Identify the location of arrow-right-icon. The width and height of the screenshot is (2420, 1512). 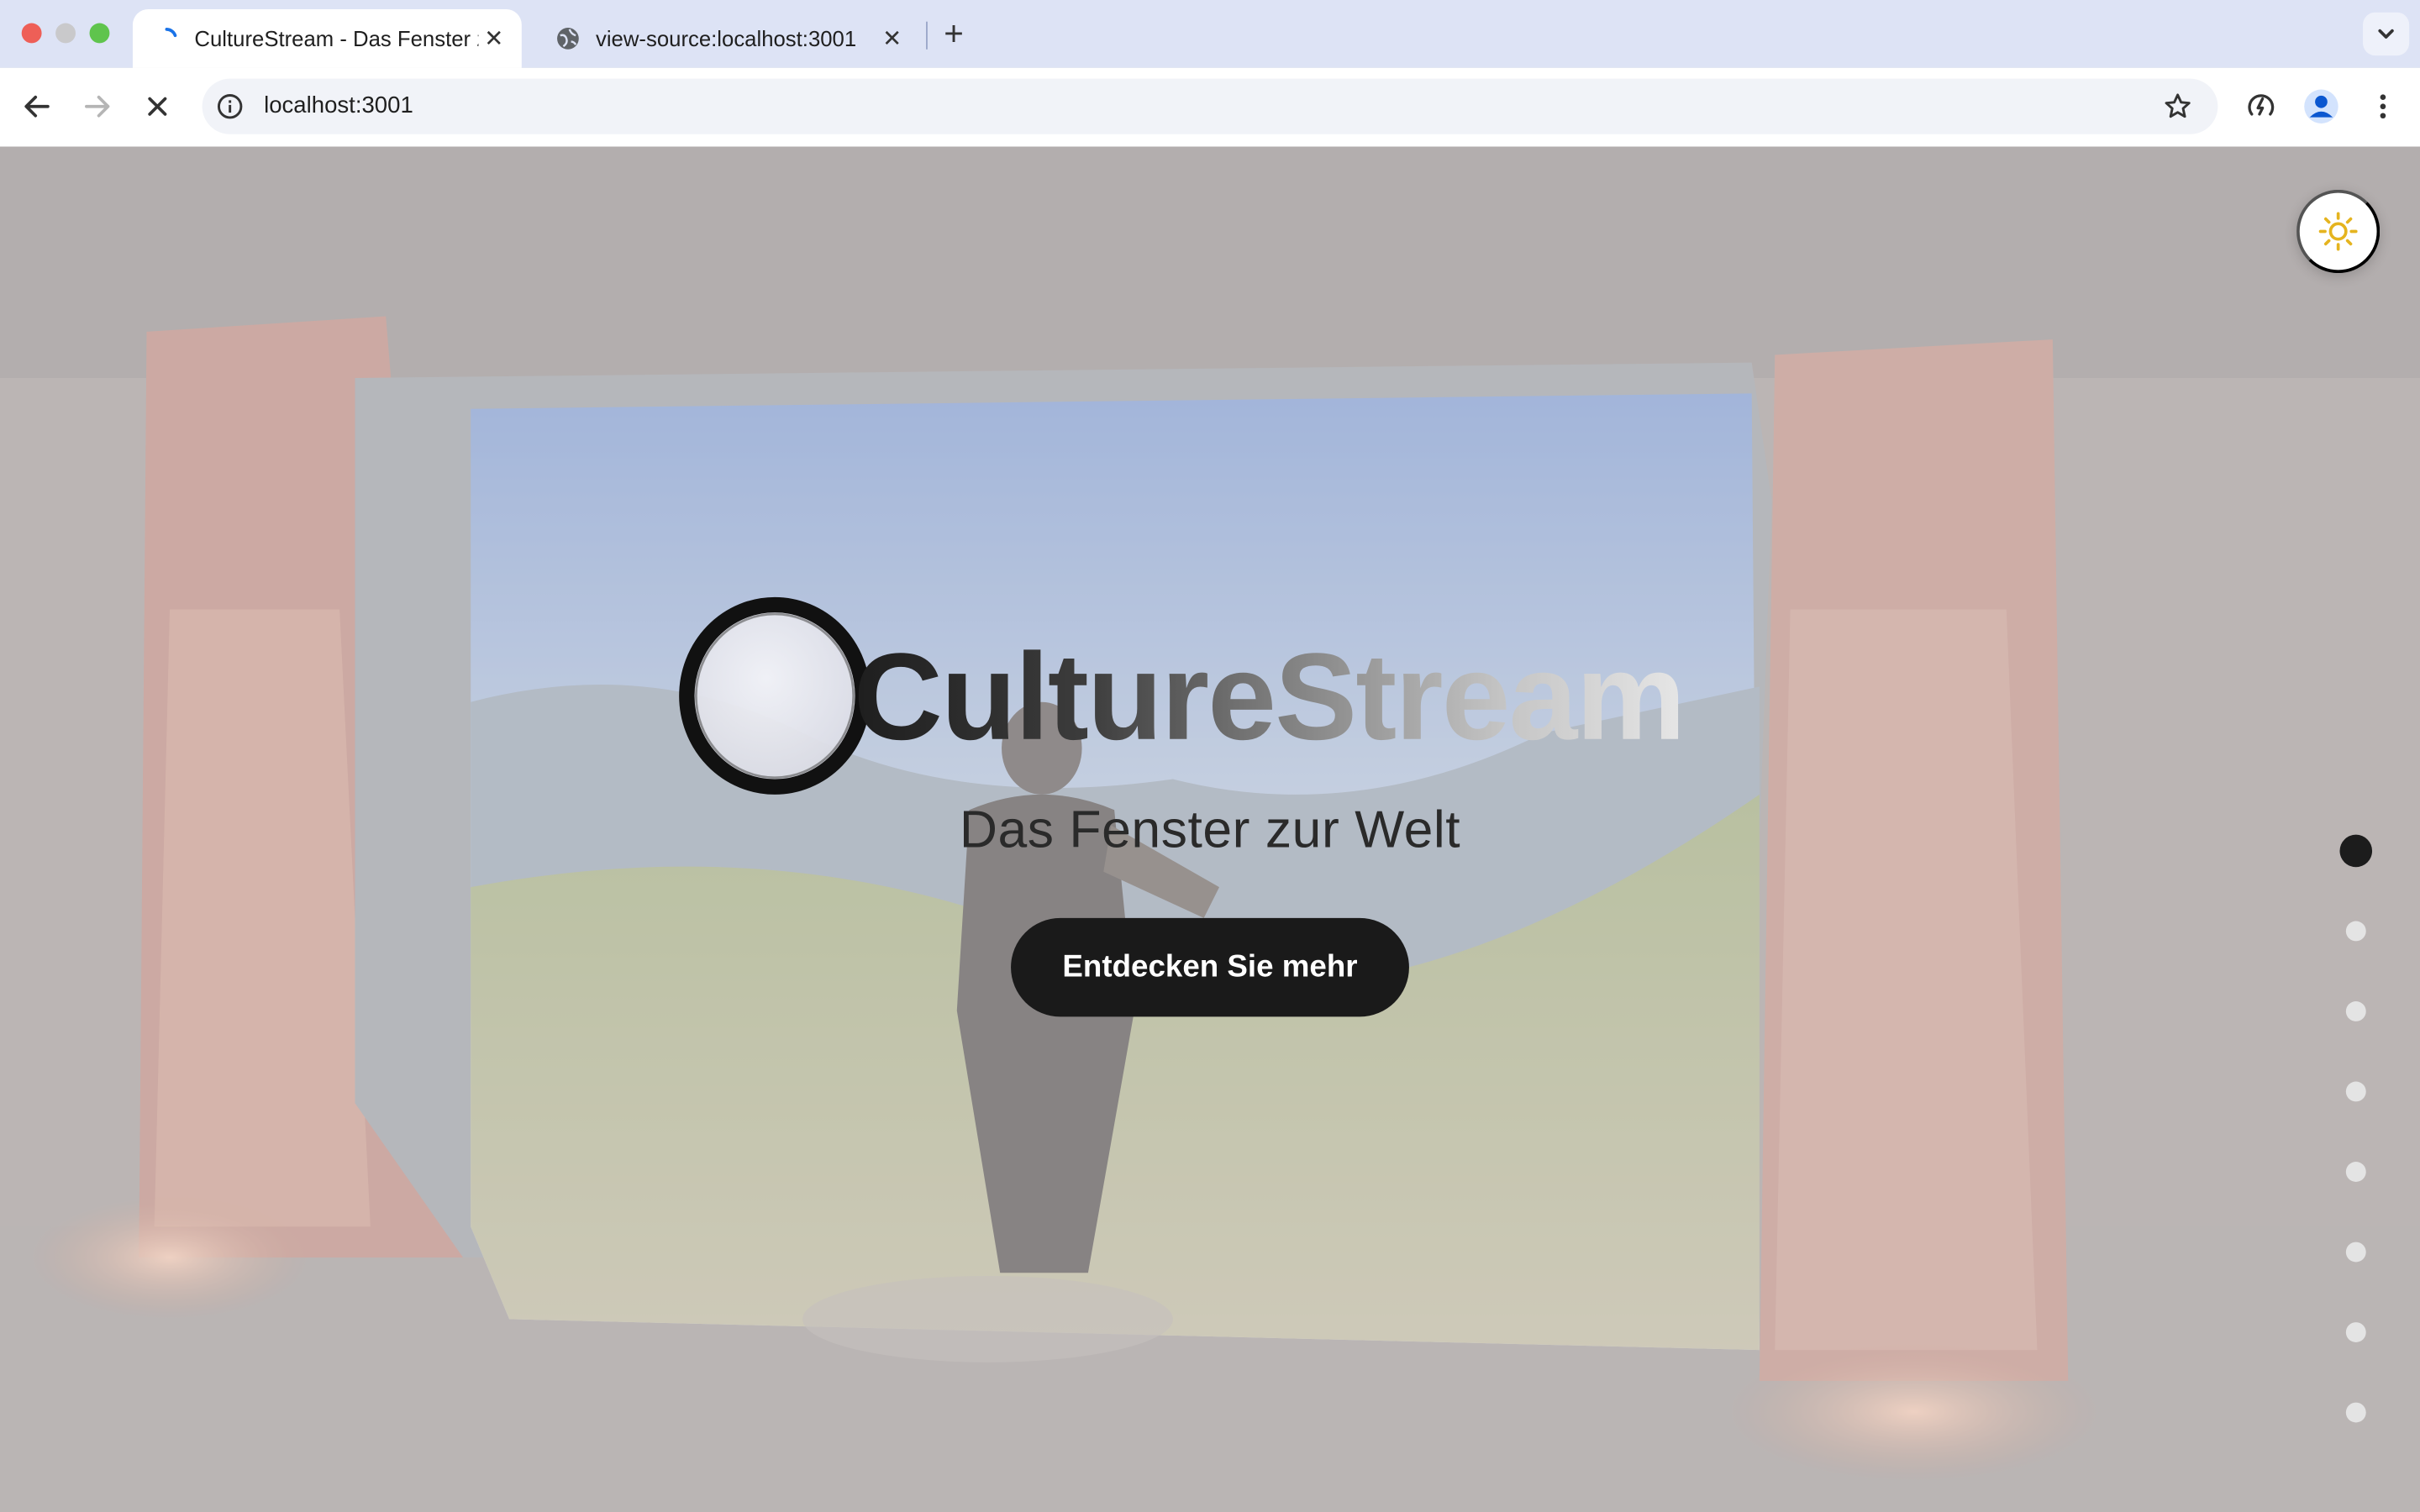
(97, 106).